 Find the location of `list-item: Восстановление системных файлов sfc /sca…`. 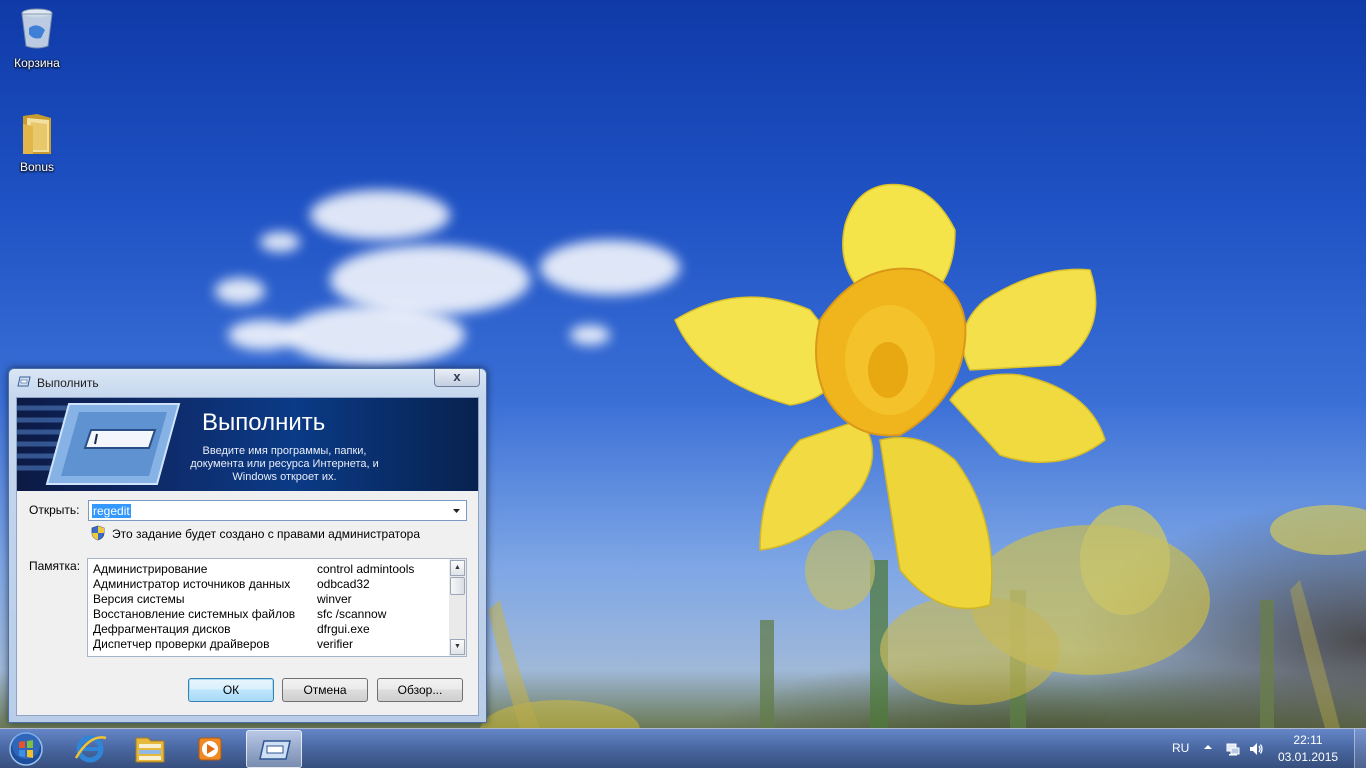

list-item: Восстановление системных файлов sfc /sca… is located at coordinates (269, 613).